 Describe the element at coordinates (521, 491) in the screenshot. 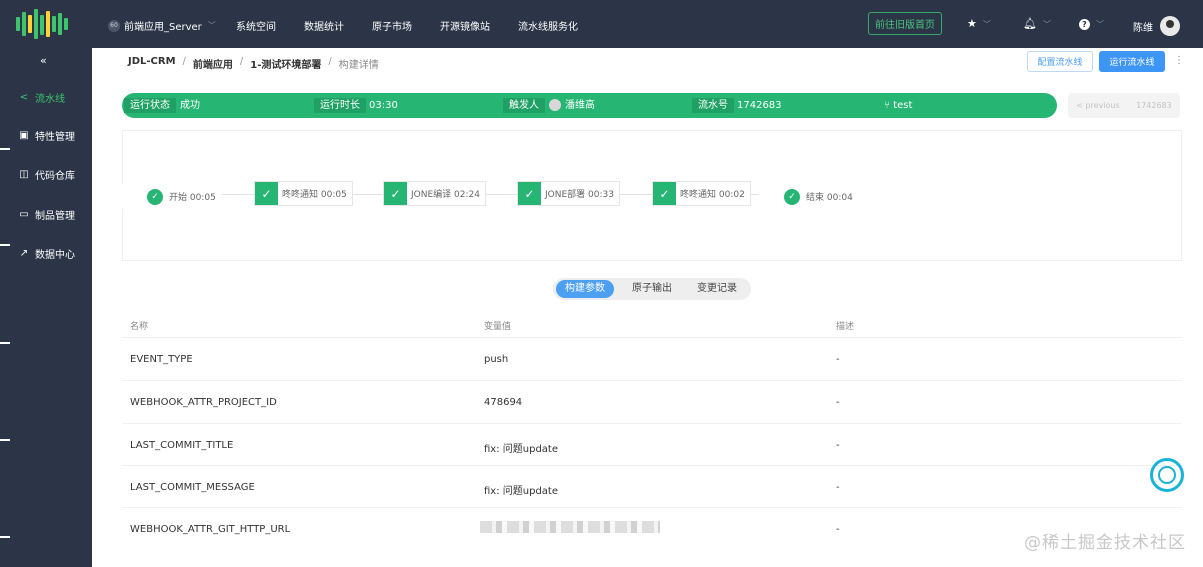

I see `param-value: fix: 问题update` at that location.